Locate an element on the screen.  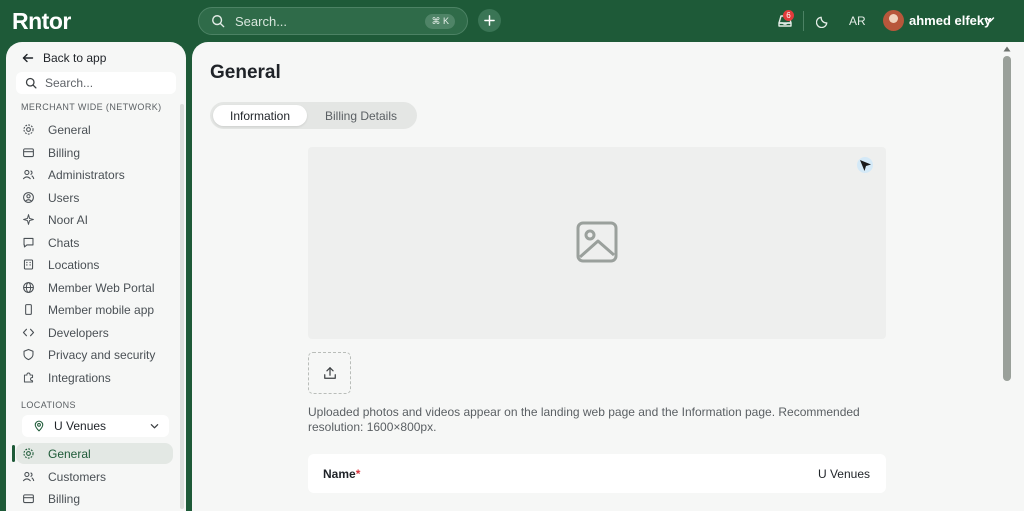
sidebar-item-privacy-and-security: Privacy and security is located at coordinates (94, 354).